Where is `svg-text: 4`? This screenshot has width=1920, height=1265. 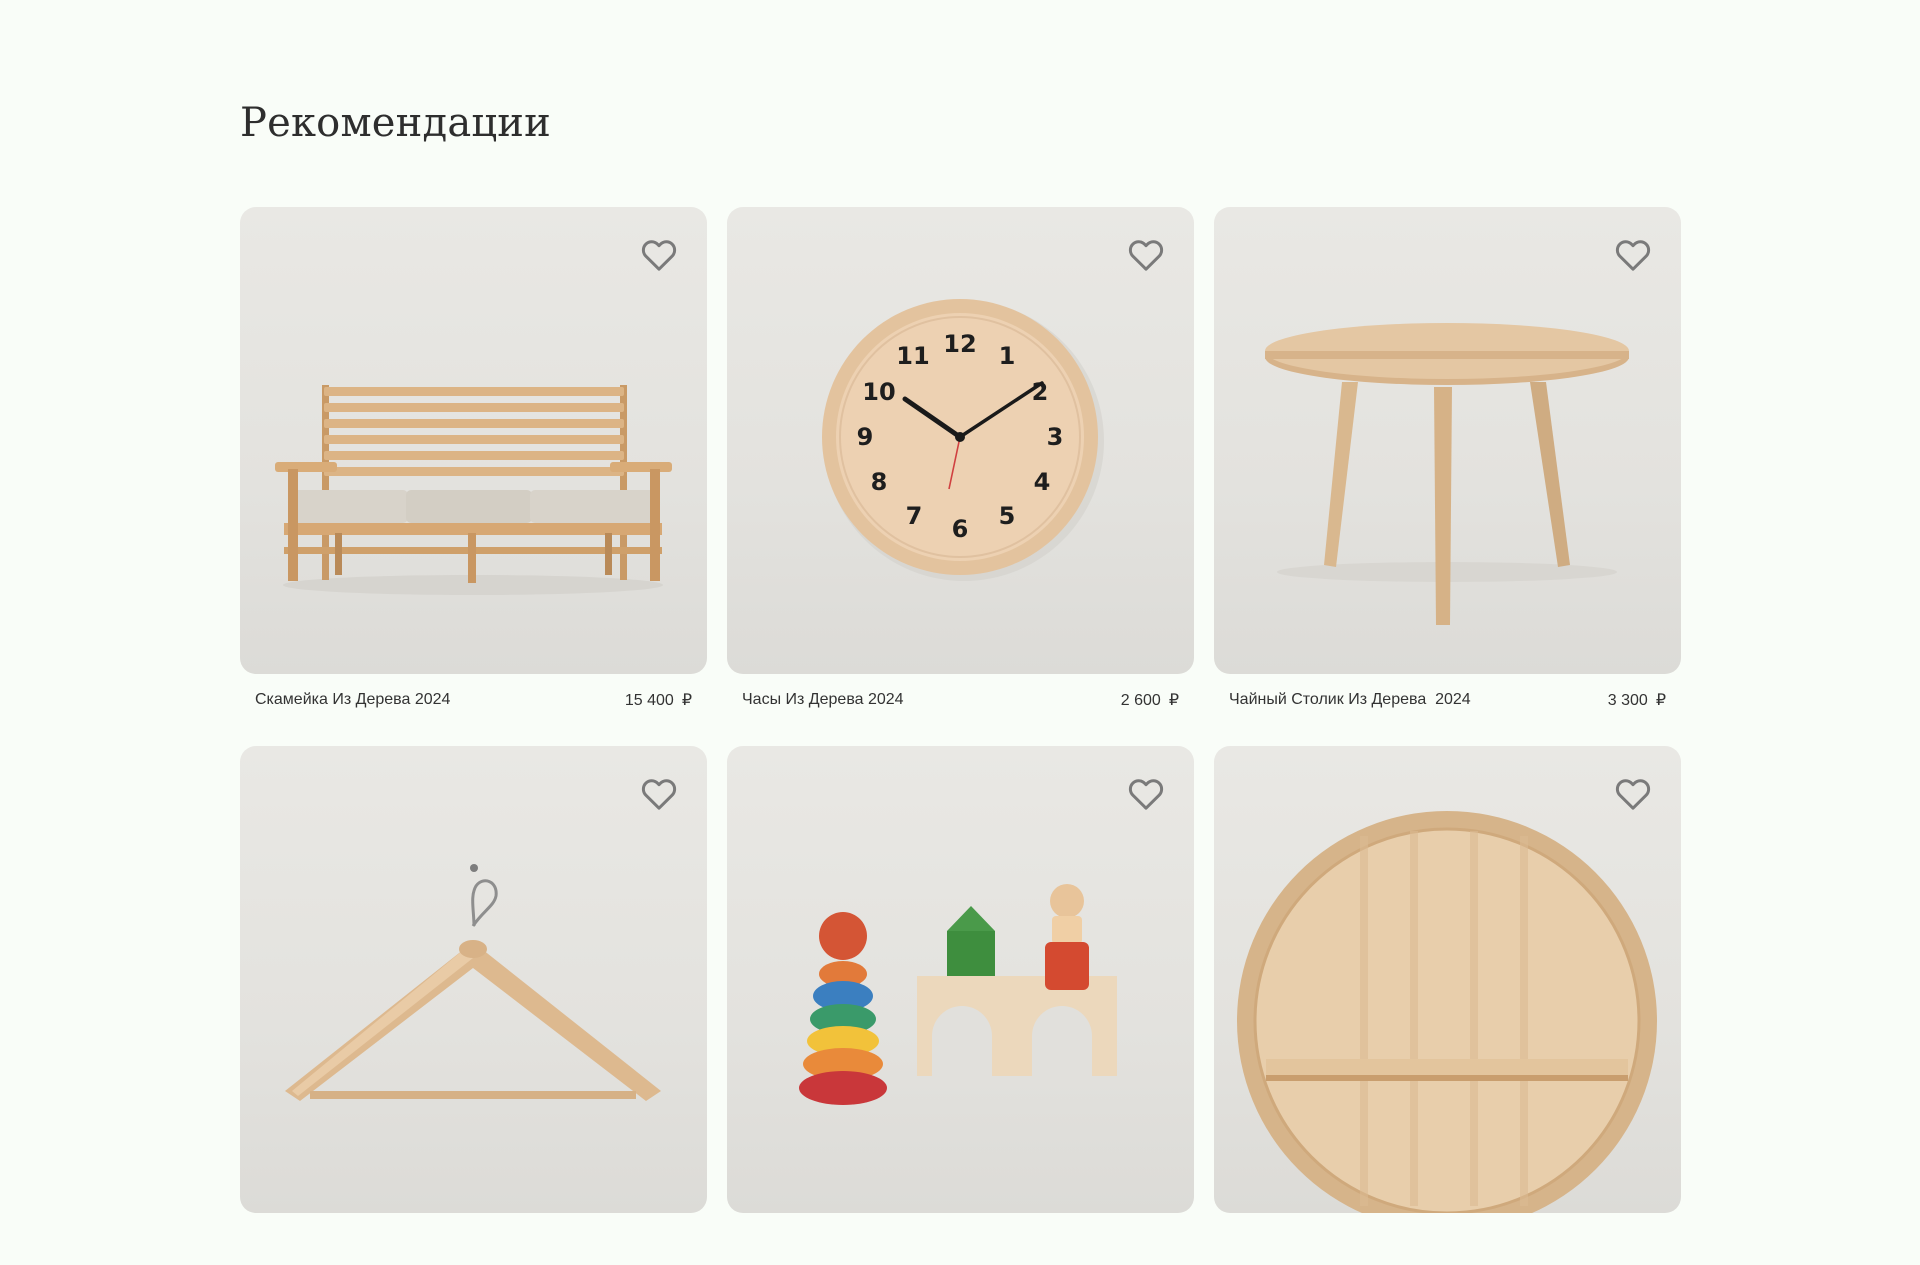 svg-text: 4 is located at coordinates (1042, 482).